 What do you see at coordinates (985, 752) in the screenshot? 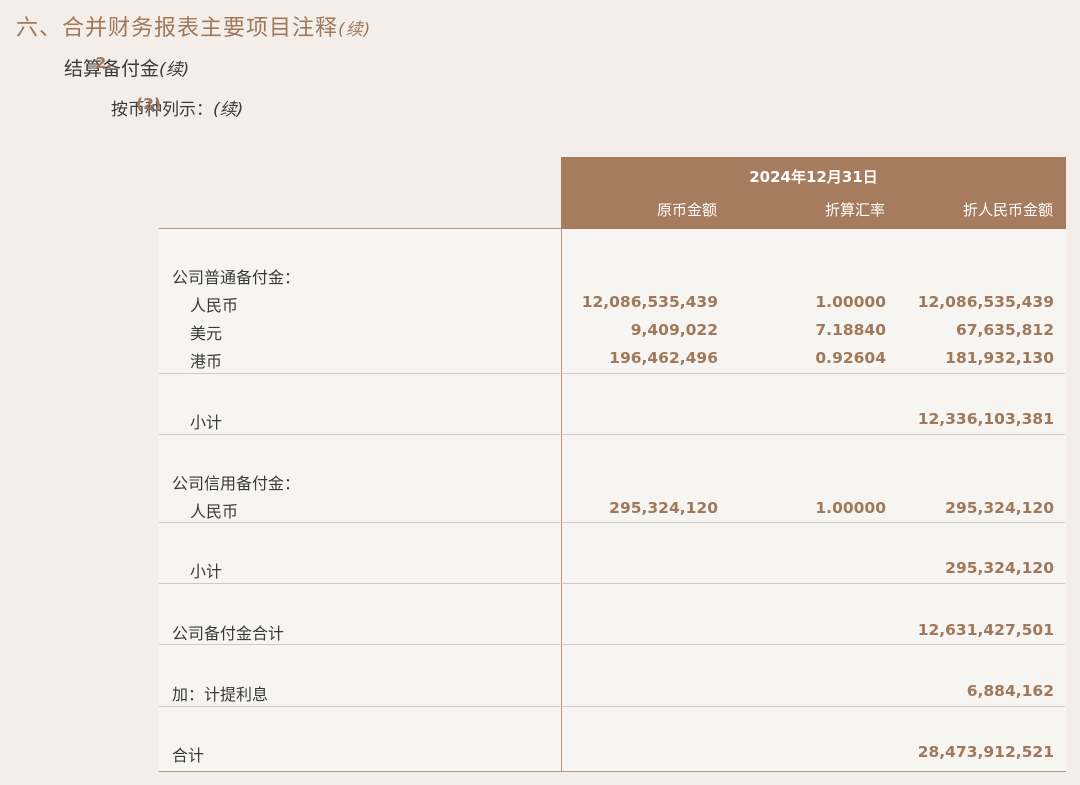
I see `grand-total-rmb-amount: 28,473,912,521` at bounding box center [985, 752].